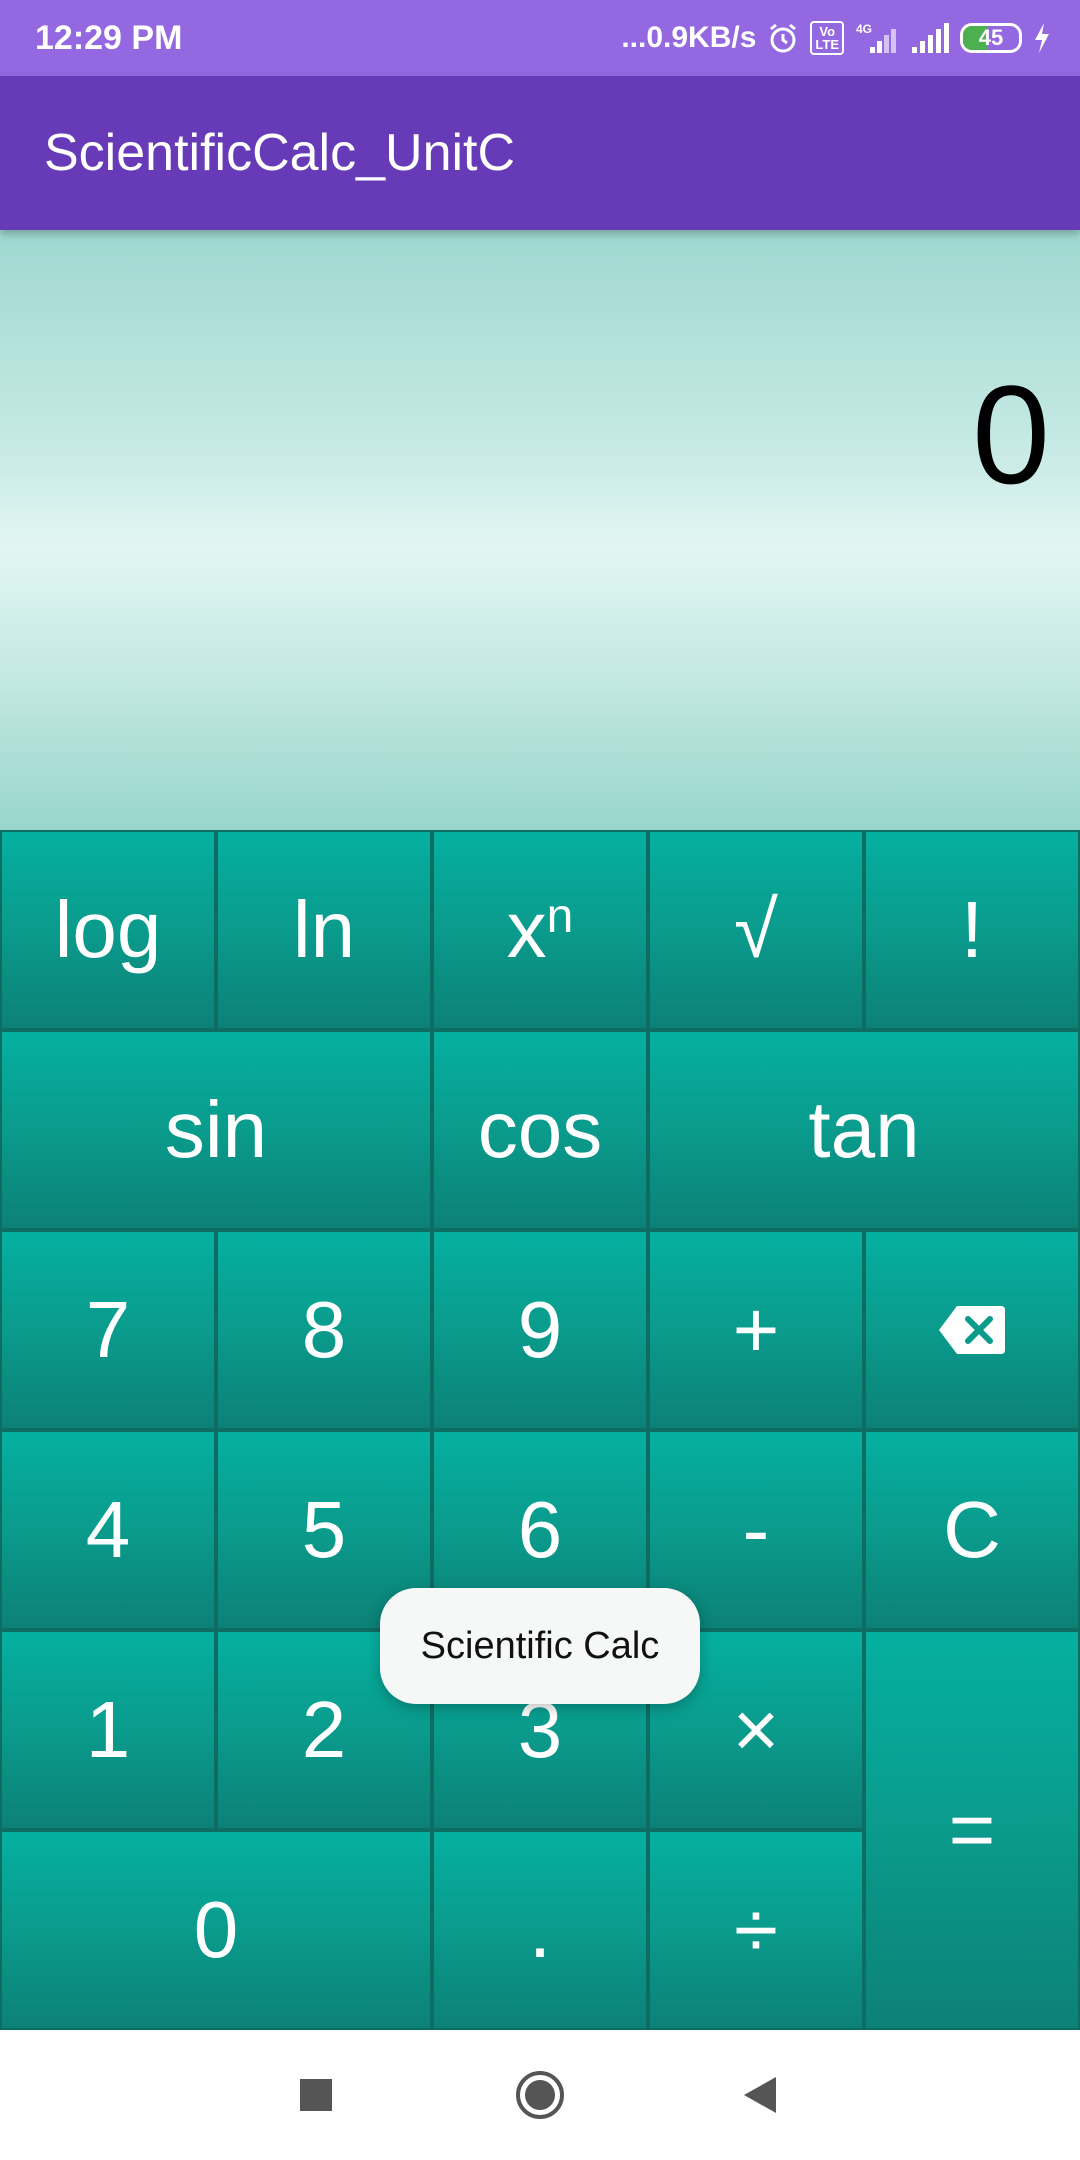 The width and height of the screenshot is (1080, 2160). I want to click on status-time: 12:29 PM, so click(109, 38).